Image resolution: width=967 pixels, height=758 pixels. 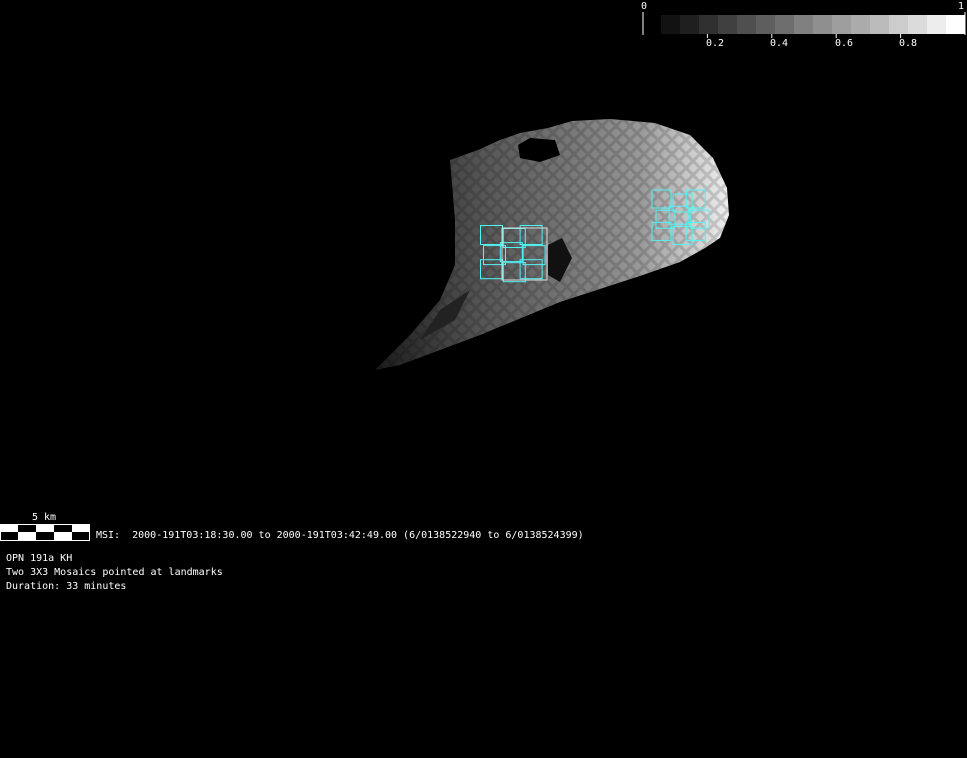 What do you see at coordinates (44, 517) in the screenshot?
I see `scale-bar-label: 5 km` at bounding box center [44, 517].